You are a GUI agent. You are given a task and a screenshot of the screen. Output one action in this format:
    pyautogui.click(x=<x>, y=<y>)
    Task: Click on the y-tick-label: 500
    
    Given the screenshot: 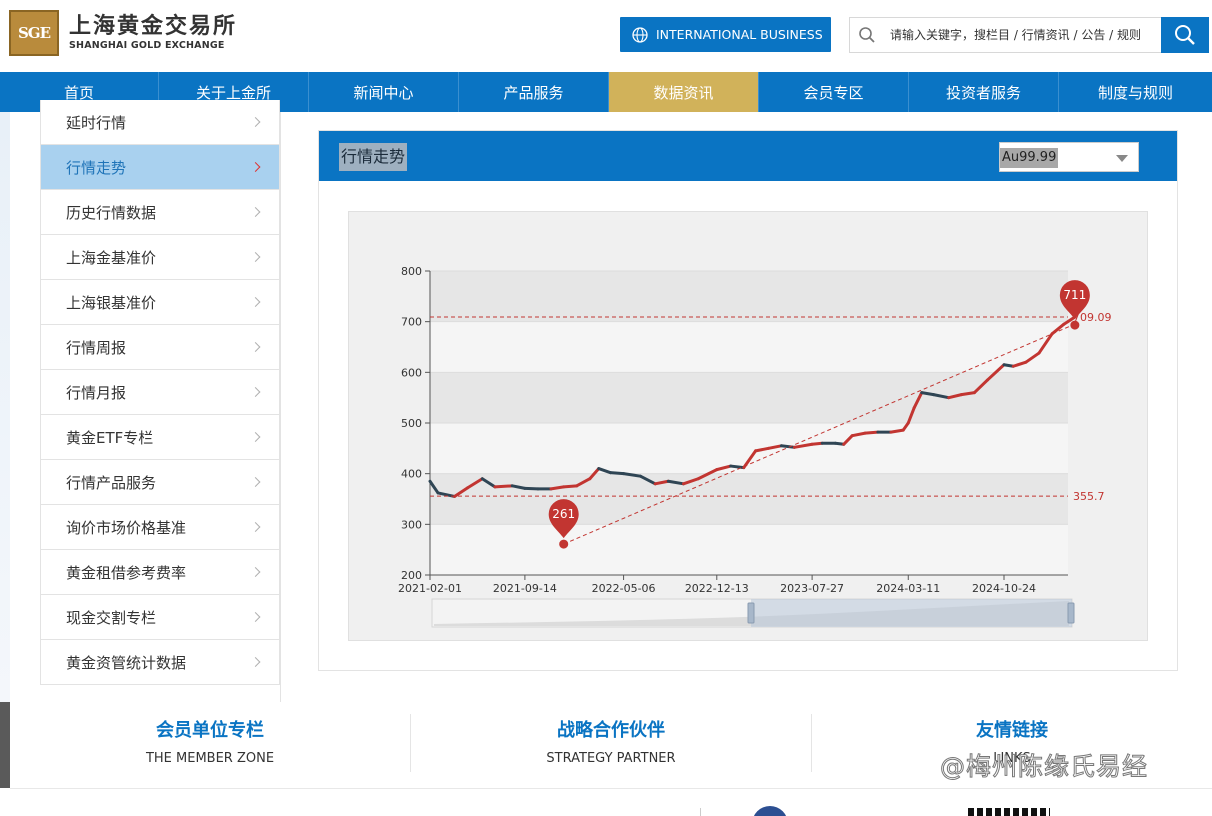 What is the action you would take?
    pyautogui.click(x=411, y=423)
    